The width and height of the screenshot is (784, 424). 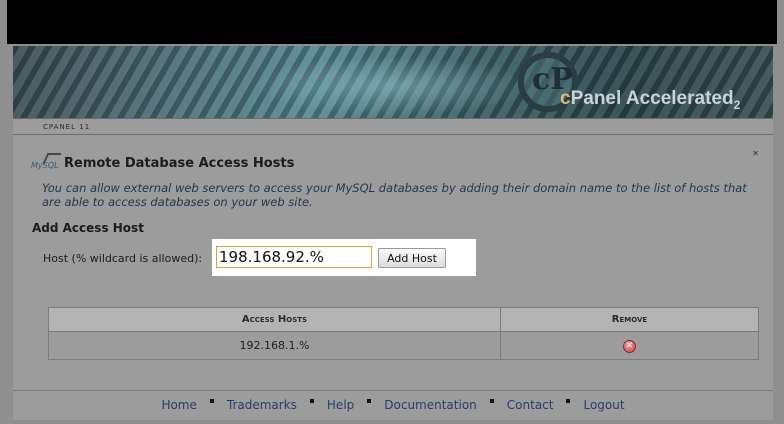 What do you see at coordinates (755, 153) in the screenshot?
I see `close-icon: ✕` at bounding box center [755, 153].